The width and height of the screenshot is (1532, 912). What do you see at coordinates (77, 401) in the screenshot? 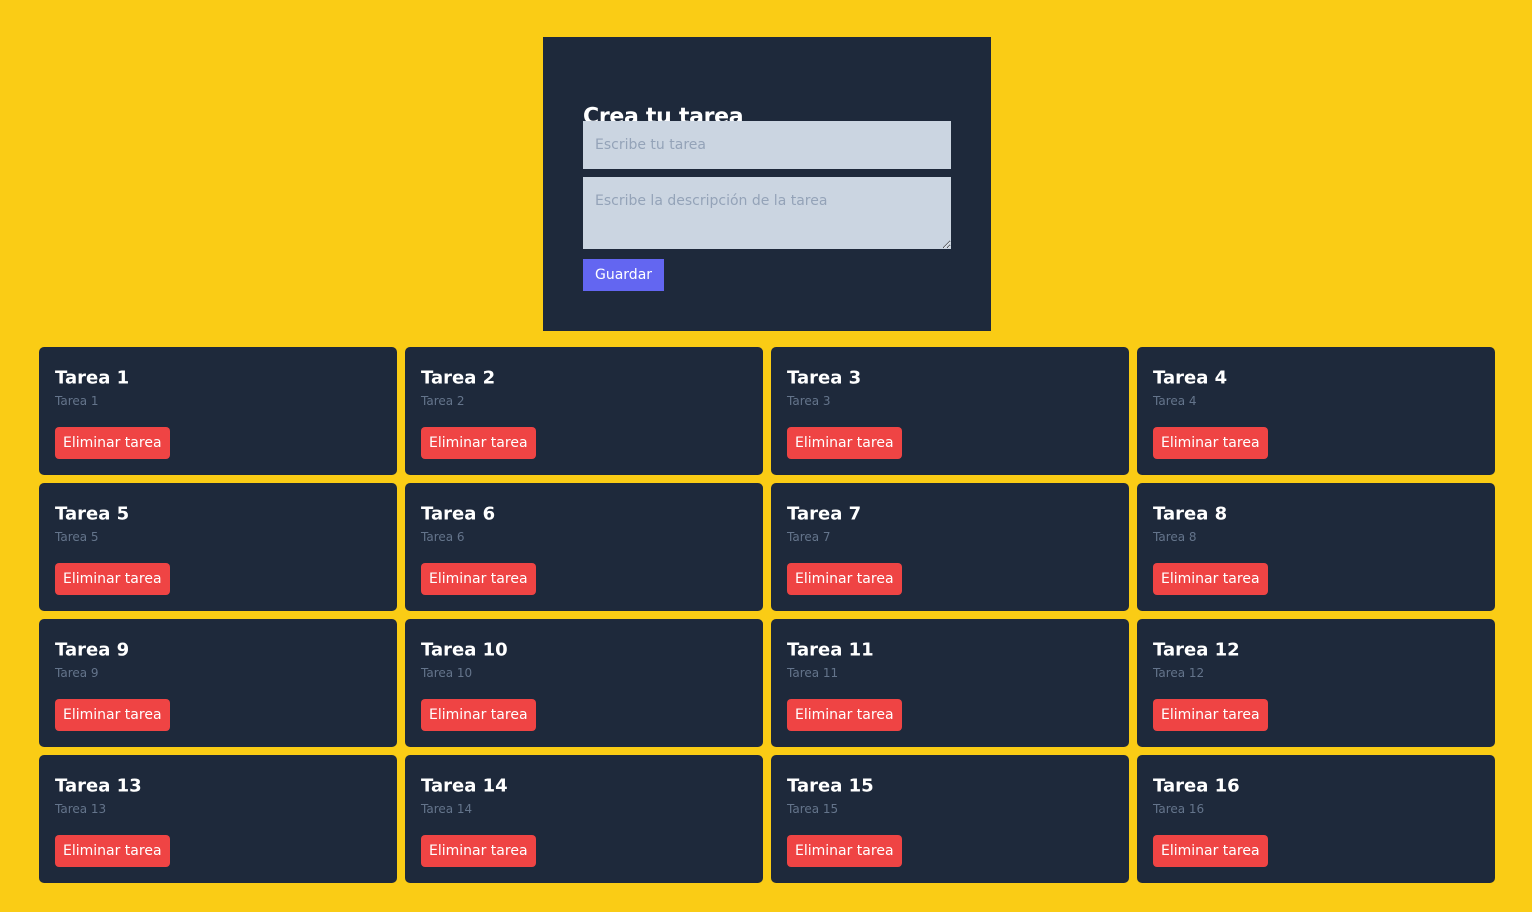
I see `task-description: Tarea 1` at bounding box center [77, 401].